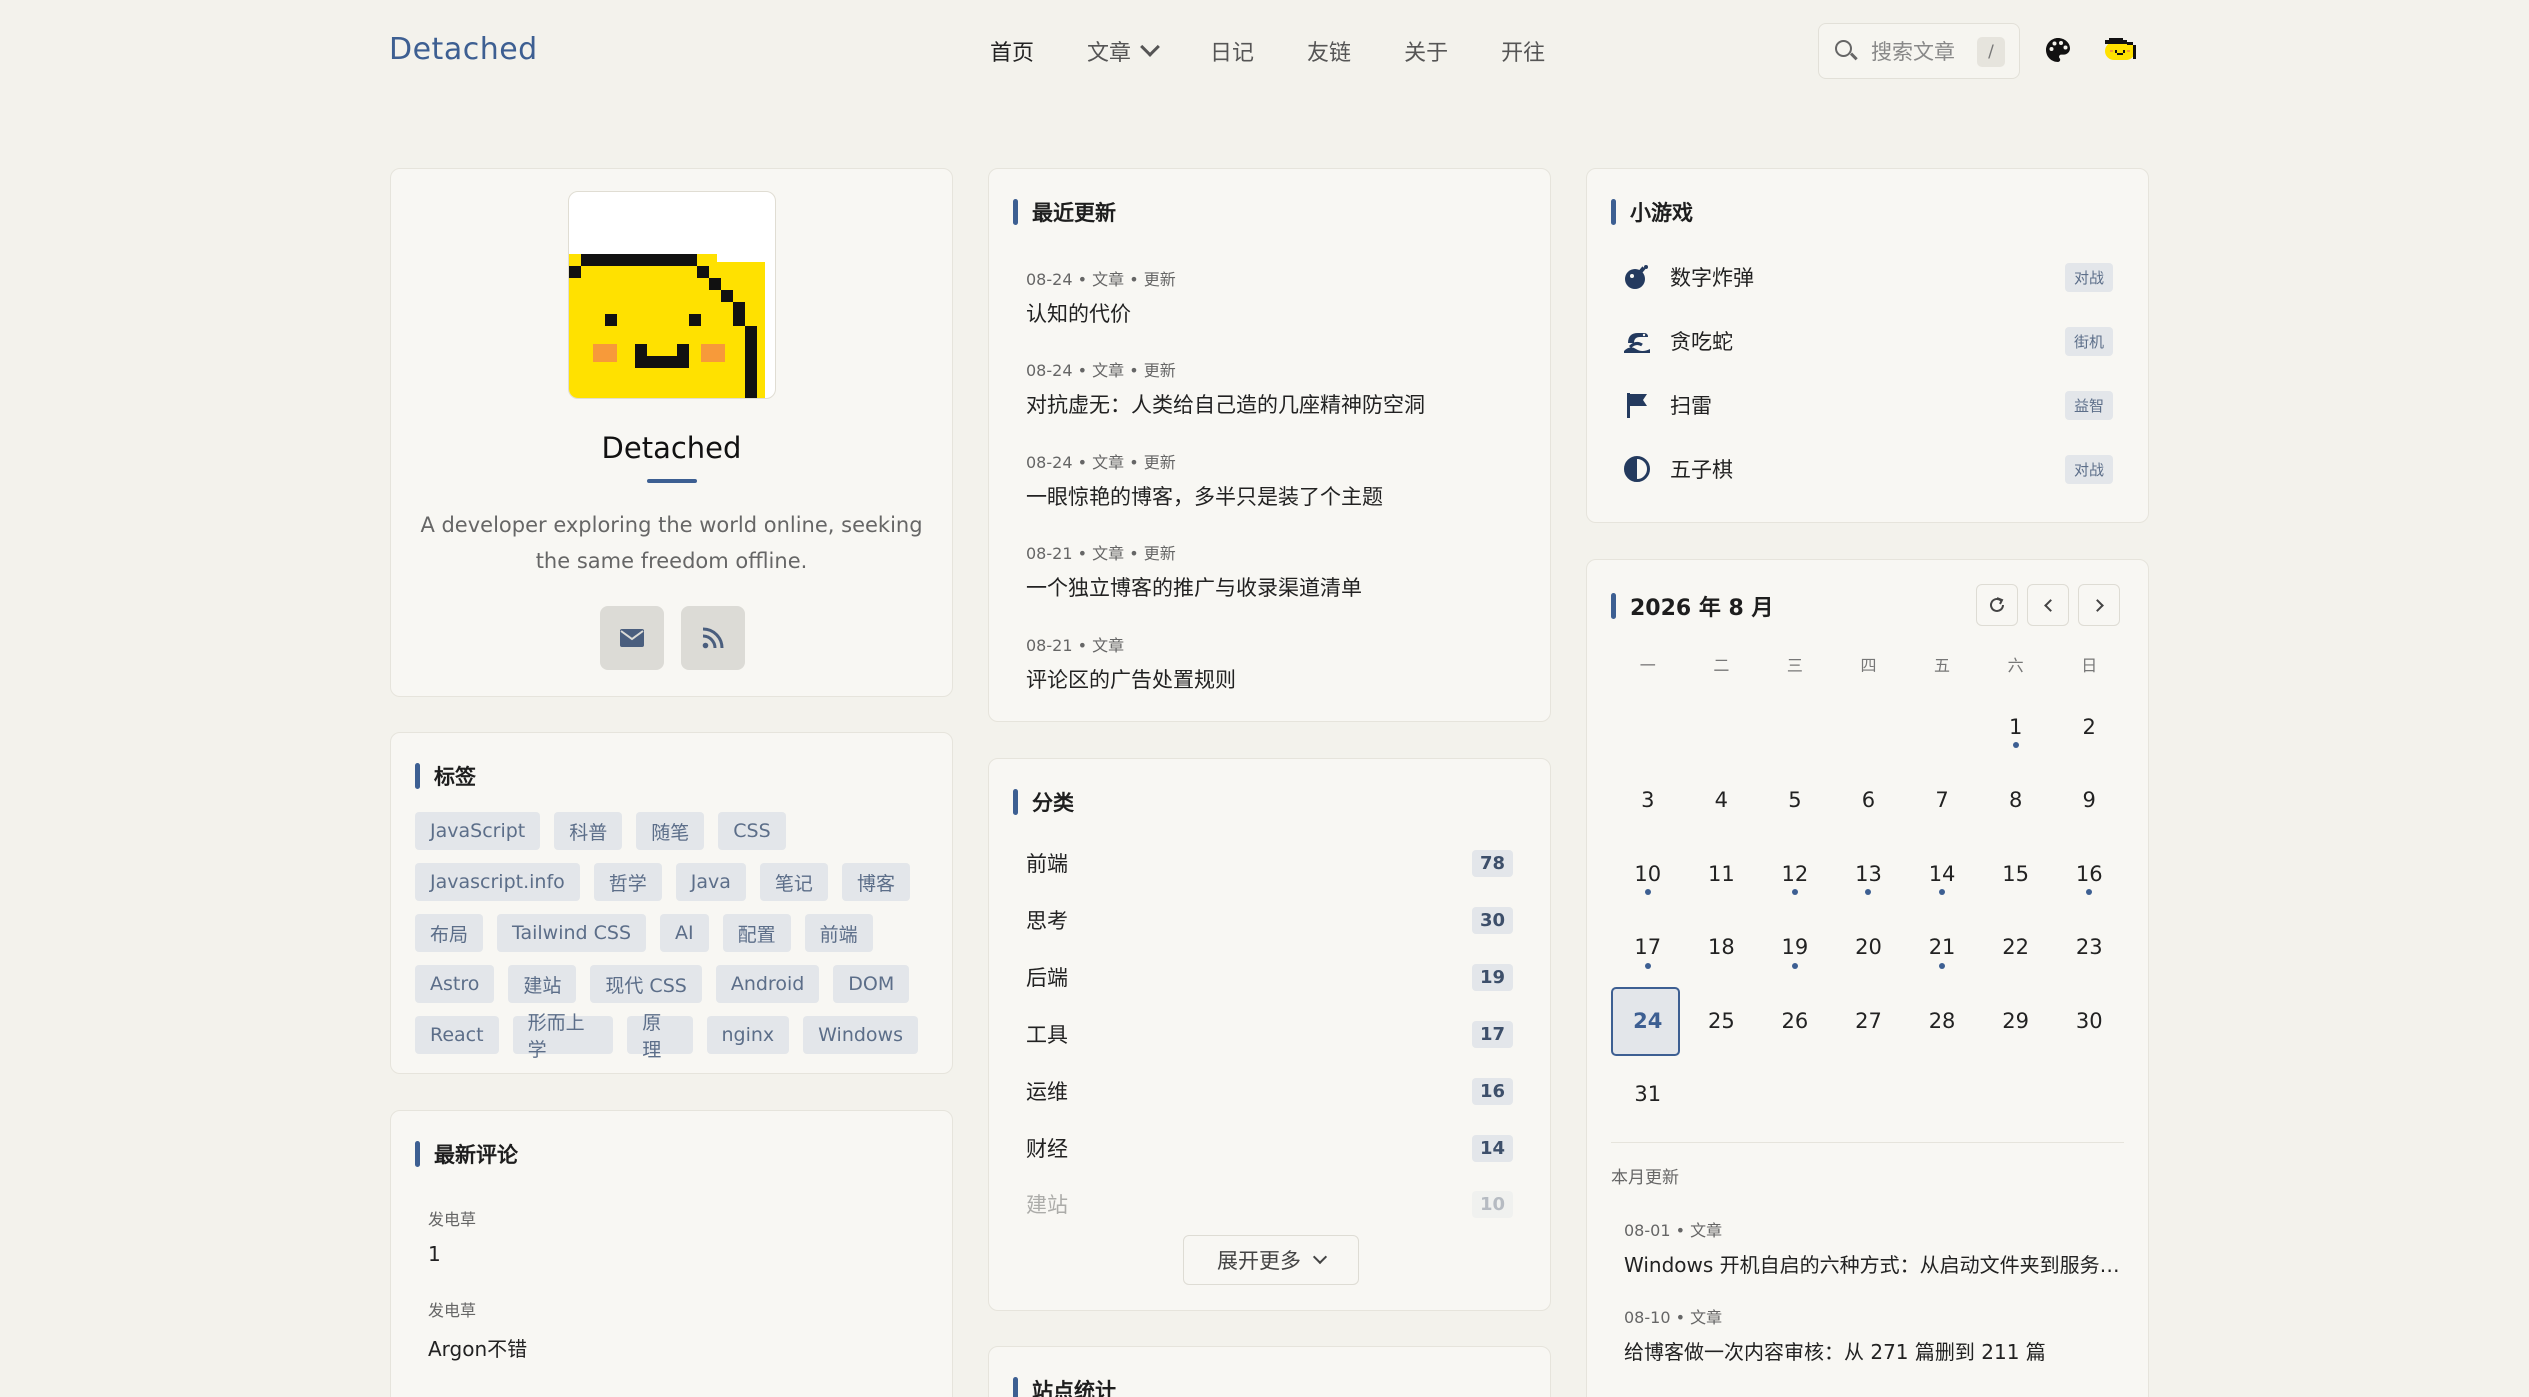  What do you see at coordinates (1012, 51) in the screenshot?
I see `nav-home: 首页` at bounding box center [1012, 51].